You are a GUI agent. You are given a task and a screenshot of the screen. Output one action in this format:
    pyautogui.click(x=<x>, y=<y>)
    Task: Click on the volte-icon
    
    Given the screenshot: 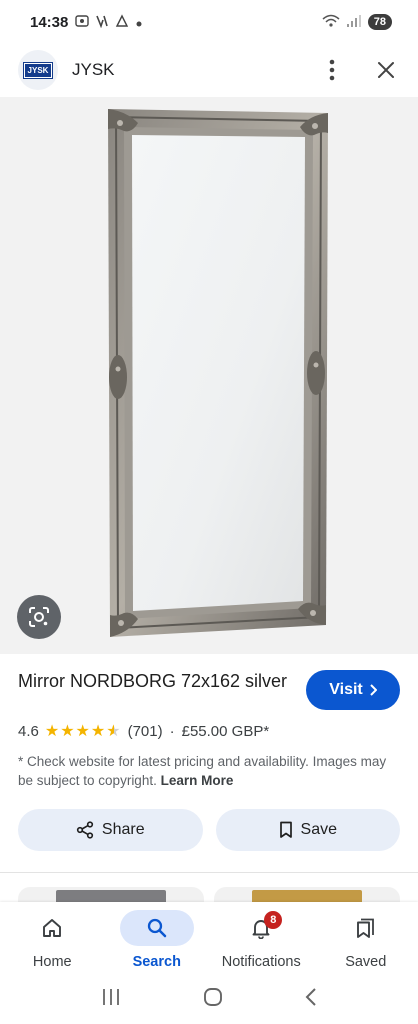 What is the action you would take?
    pyautogui.click(x=102, y=22)
    